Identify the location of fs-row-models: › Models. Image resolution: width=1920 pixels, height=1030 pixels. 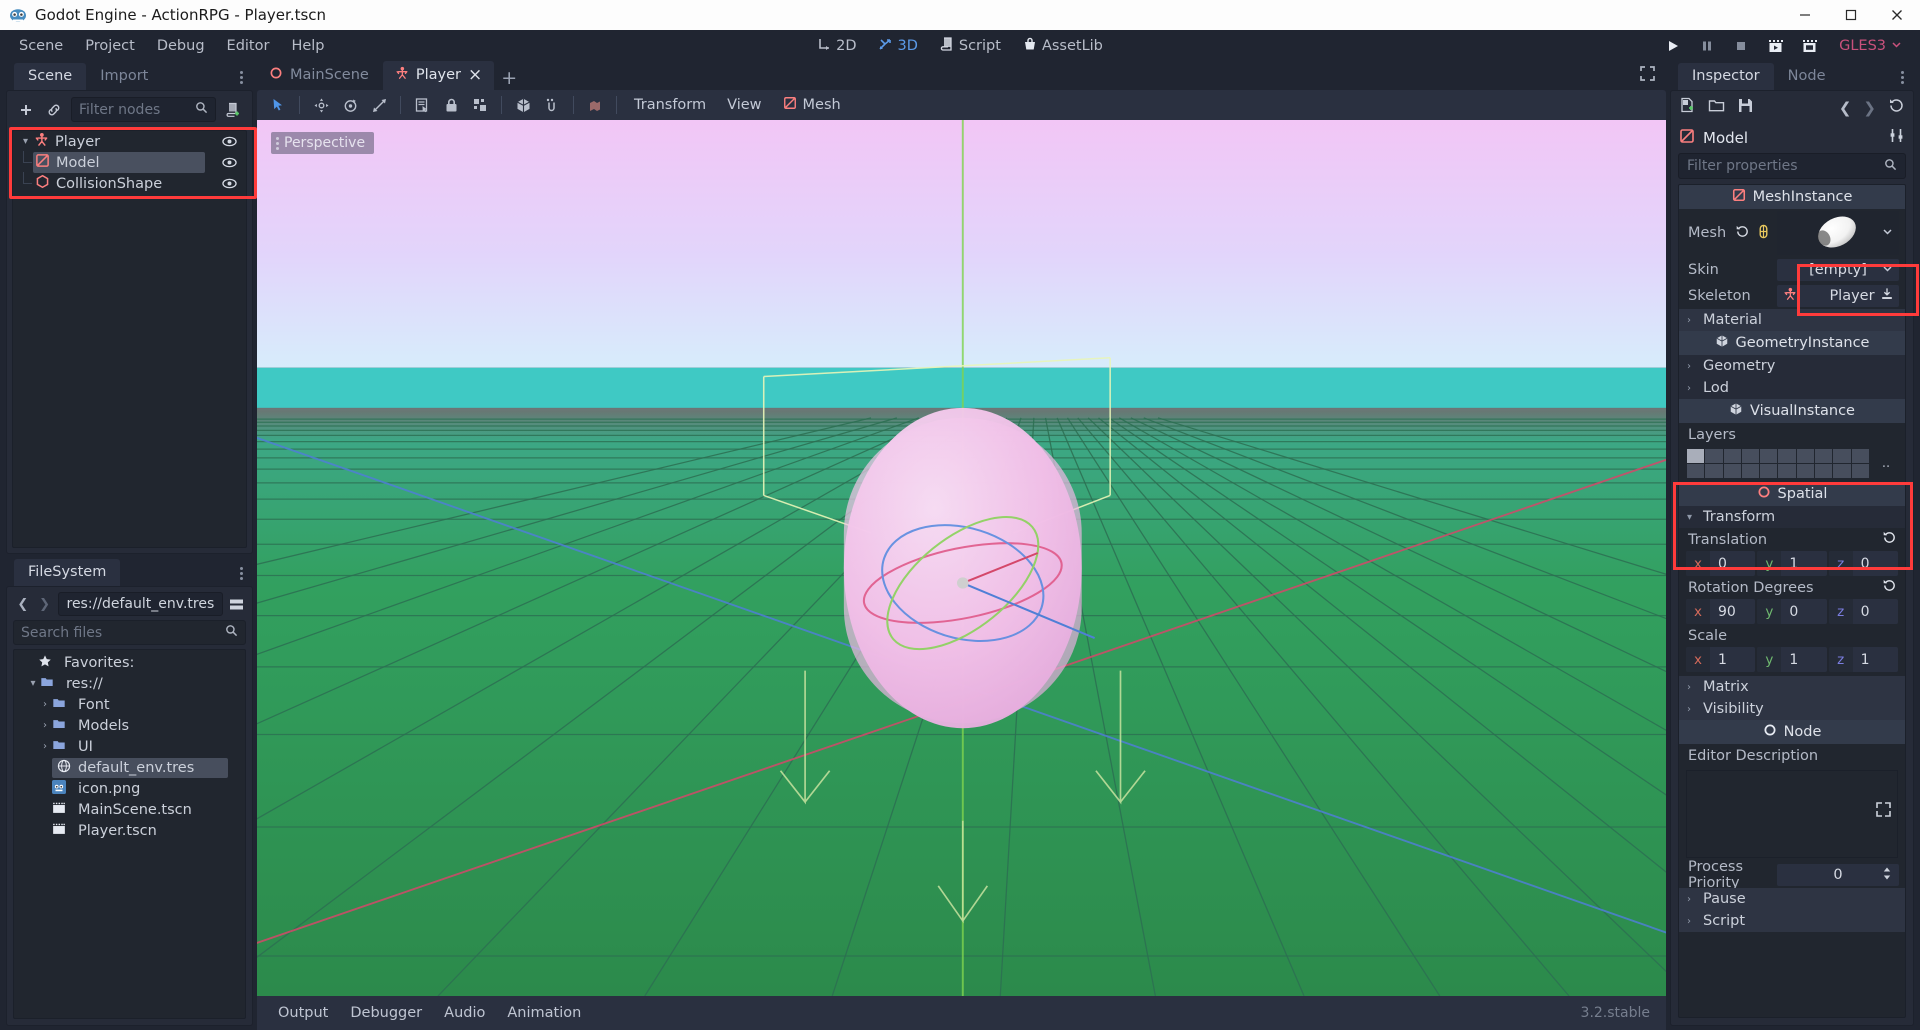
(129, 725).